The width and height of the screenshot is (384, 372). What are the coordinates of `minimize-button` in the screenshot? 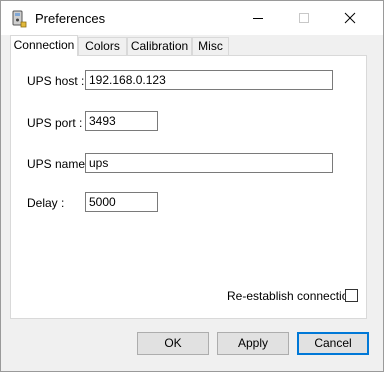 It's located at (258, 18).